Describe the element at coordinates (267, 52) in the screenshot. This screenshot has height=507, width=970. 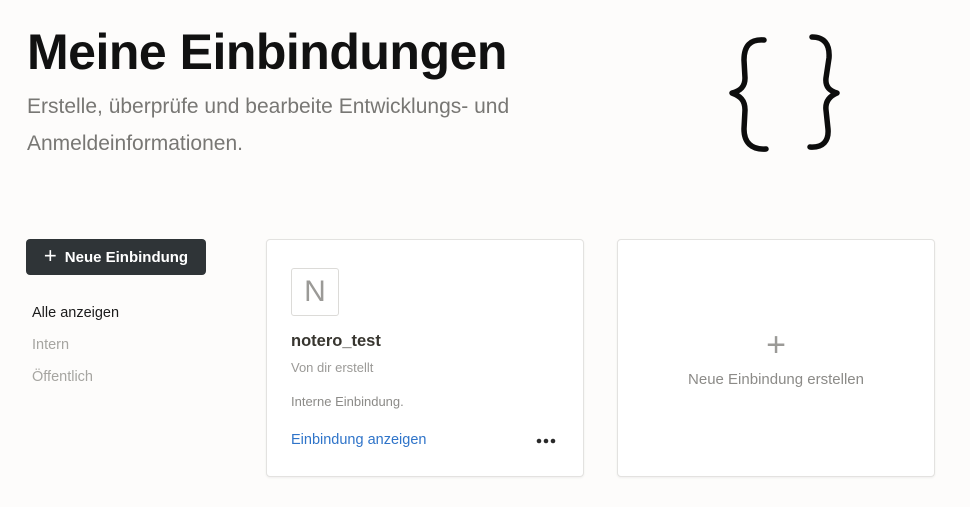
I see `page-title: Meine Einbindungen` at that location.